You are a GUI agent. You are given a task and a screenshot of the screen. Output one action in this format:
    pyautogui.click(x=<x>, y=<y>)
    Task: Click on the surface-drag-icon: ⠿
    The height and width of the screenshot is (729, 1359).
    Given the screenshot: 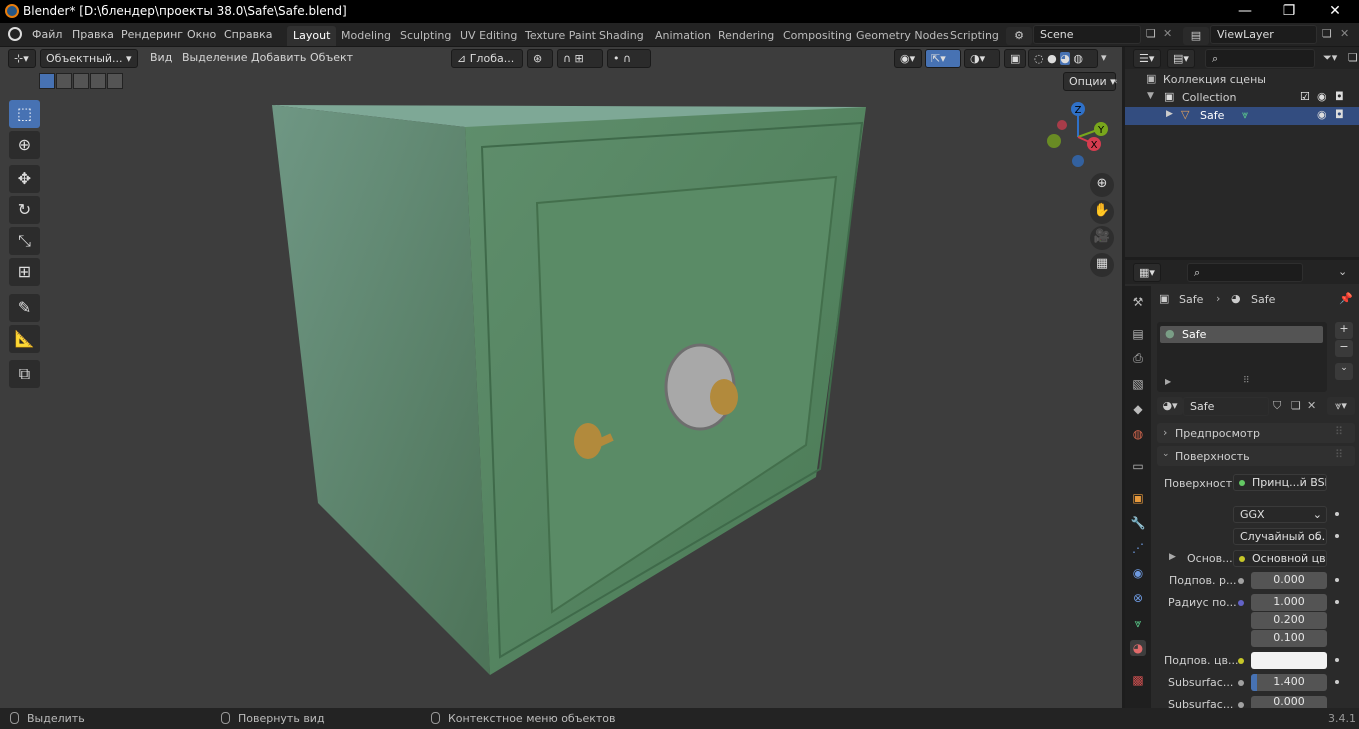 What is the action you would take?
    pyautogui.click(x=1339, y=454)
    